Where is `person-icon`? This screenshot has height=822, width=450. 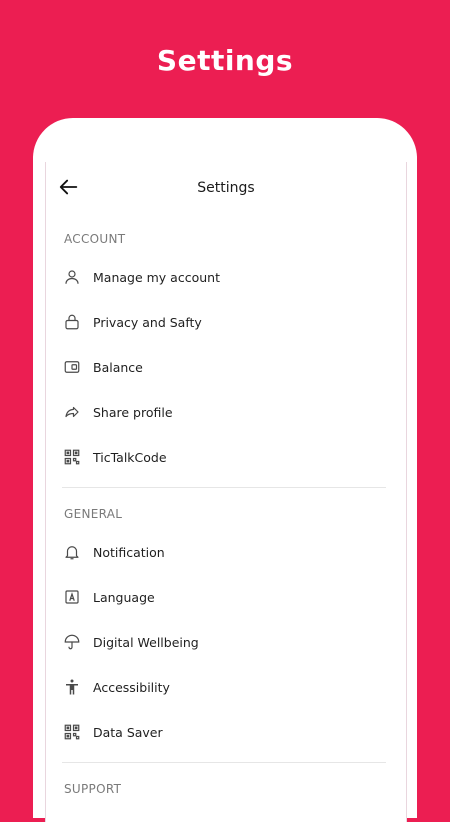
person-icon is located at coordinates (72, 277).